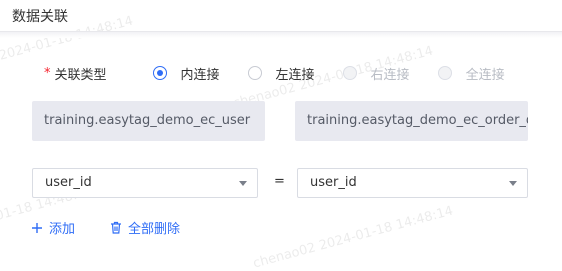  Describe the element at coordinates (279, 181) in the screenshot. I see `equals-operator: =` at that location.